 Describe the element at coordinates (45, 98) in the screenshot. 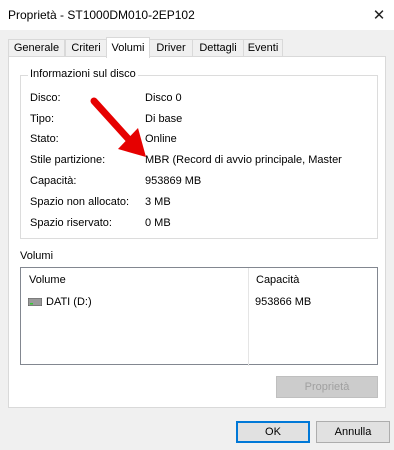

I see `disk-label: Disco:` at that location.